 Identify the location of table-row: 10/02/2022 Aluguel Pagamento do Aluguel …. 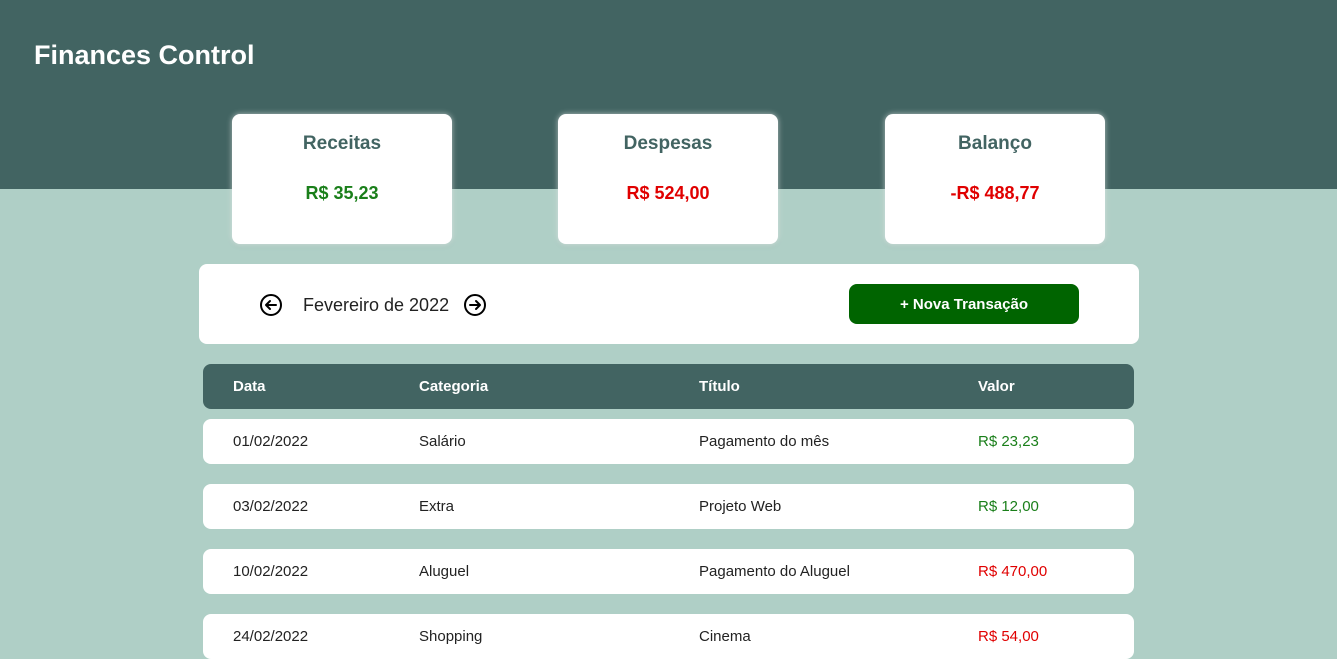
(668, 571).